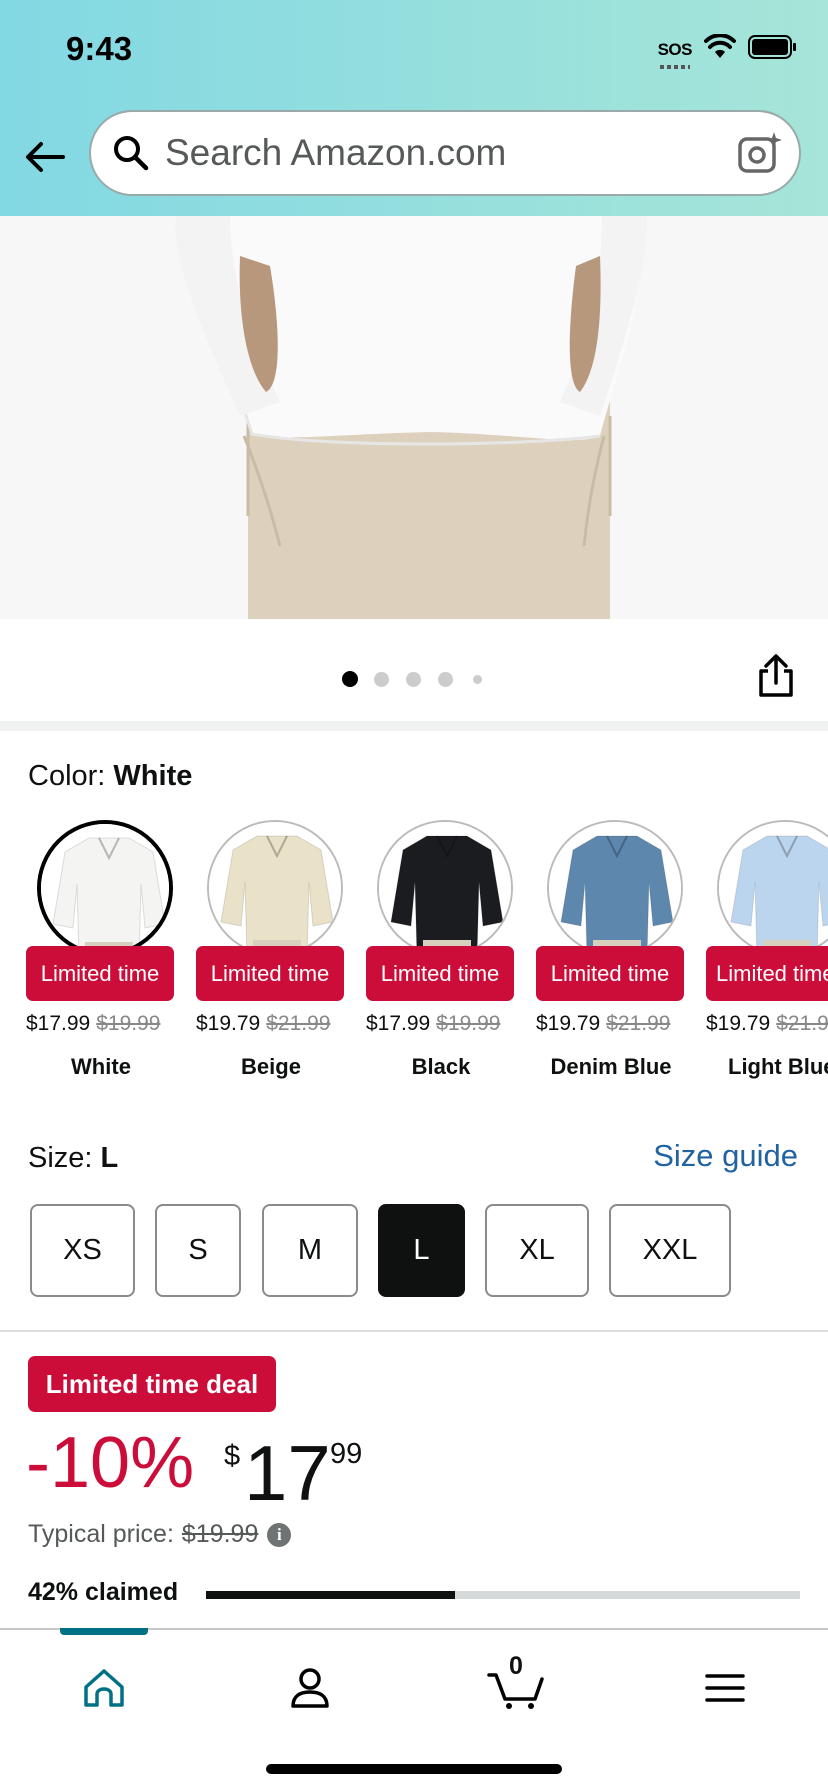  I want to click on nav-home, so click(104, 1688).